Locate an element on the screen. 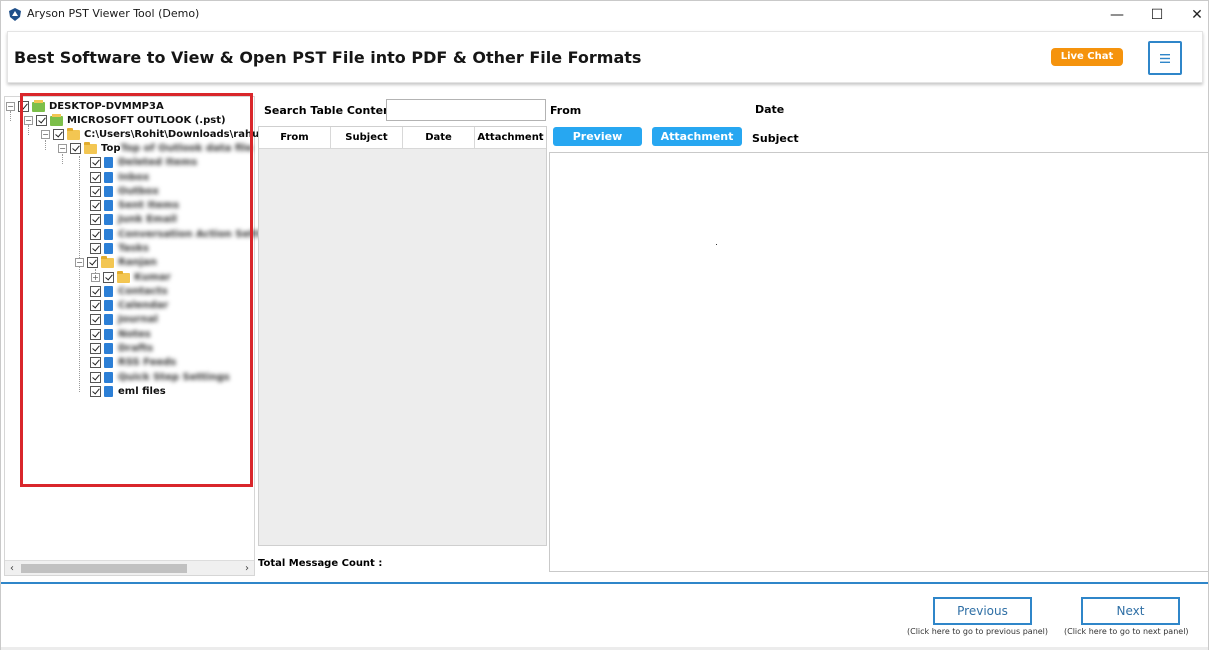  column-header-from: From is located at coordinates (295, 137).